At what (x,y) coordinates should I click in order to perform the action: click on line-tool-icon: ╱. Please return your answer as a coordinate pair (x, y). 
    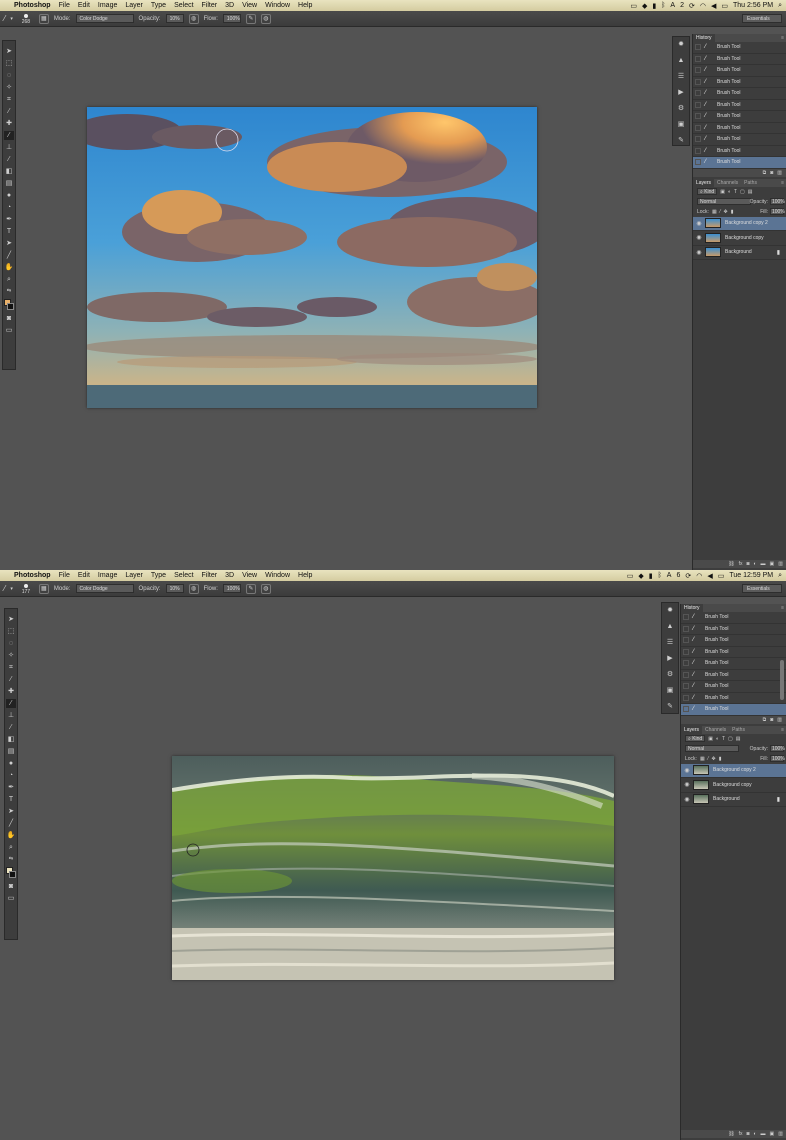
    Looking at the image, I should click on (11, 823).